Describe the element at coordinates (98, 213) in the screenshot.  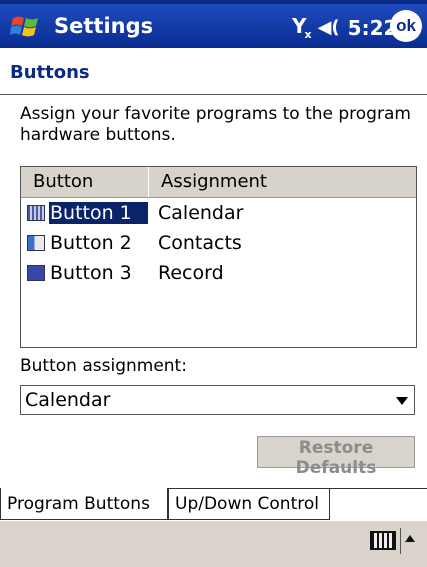
I see `row-button-name: Button 1` at that location.